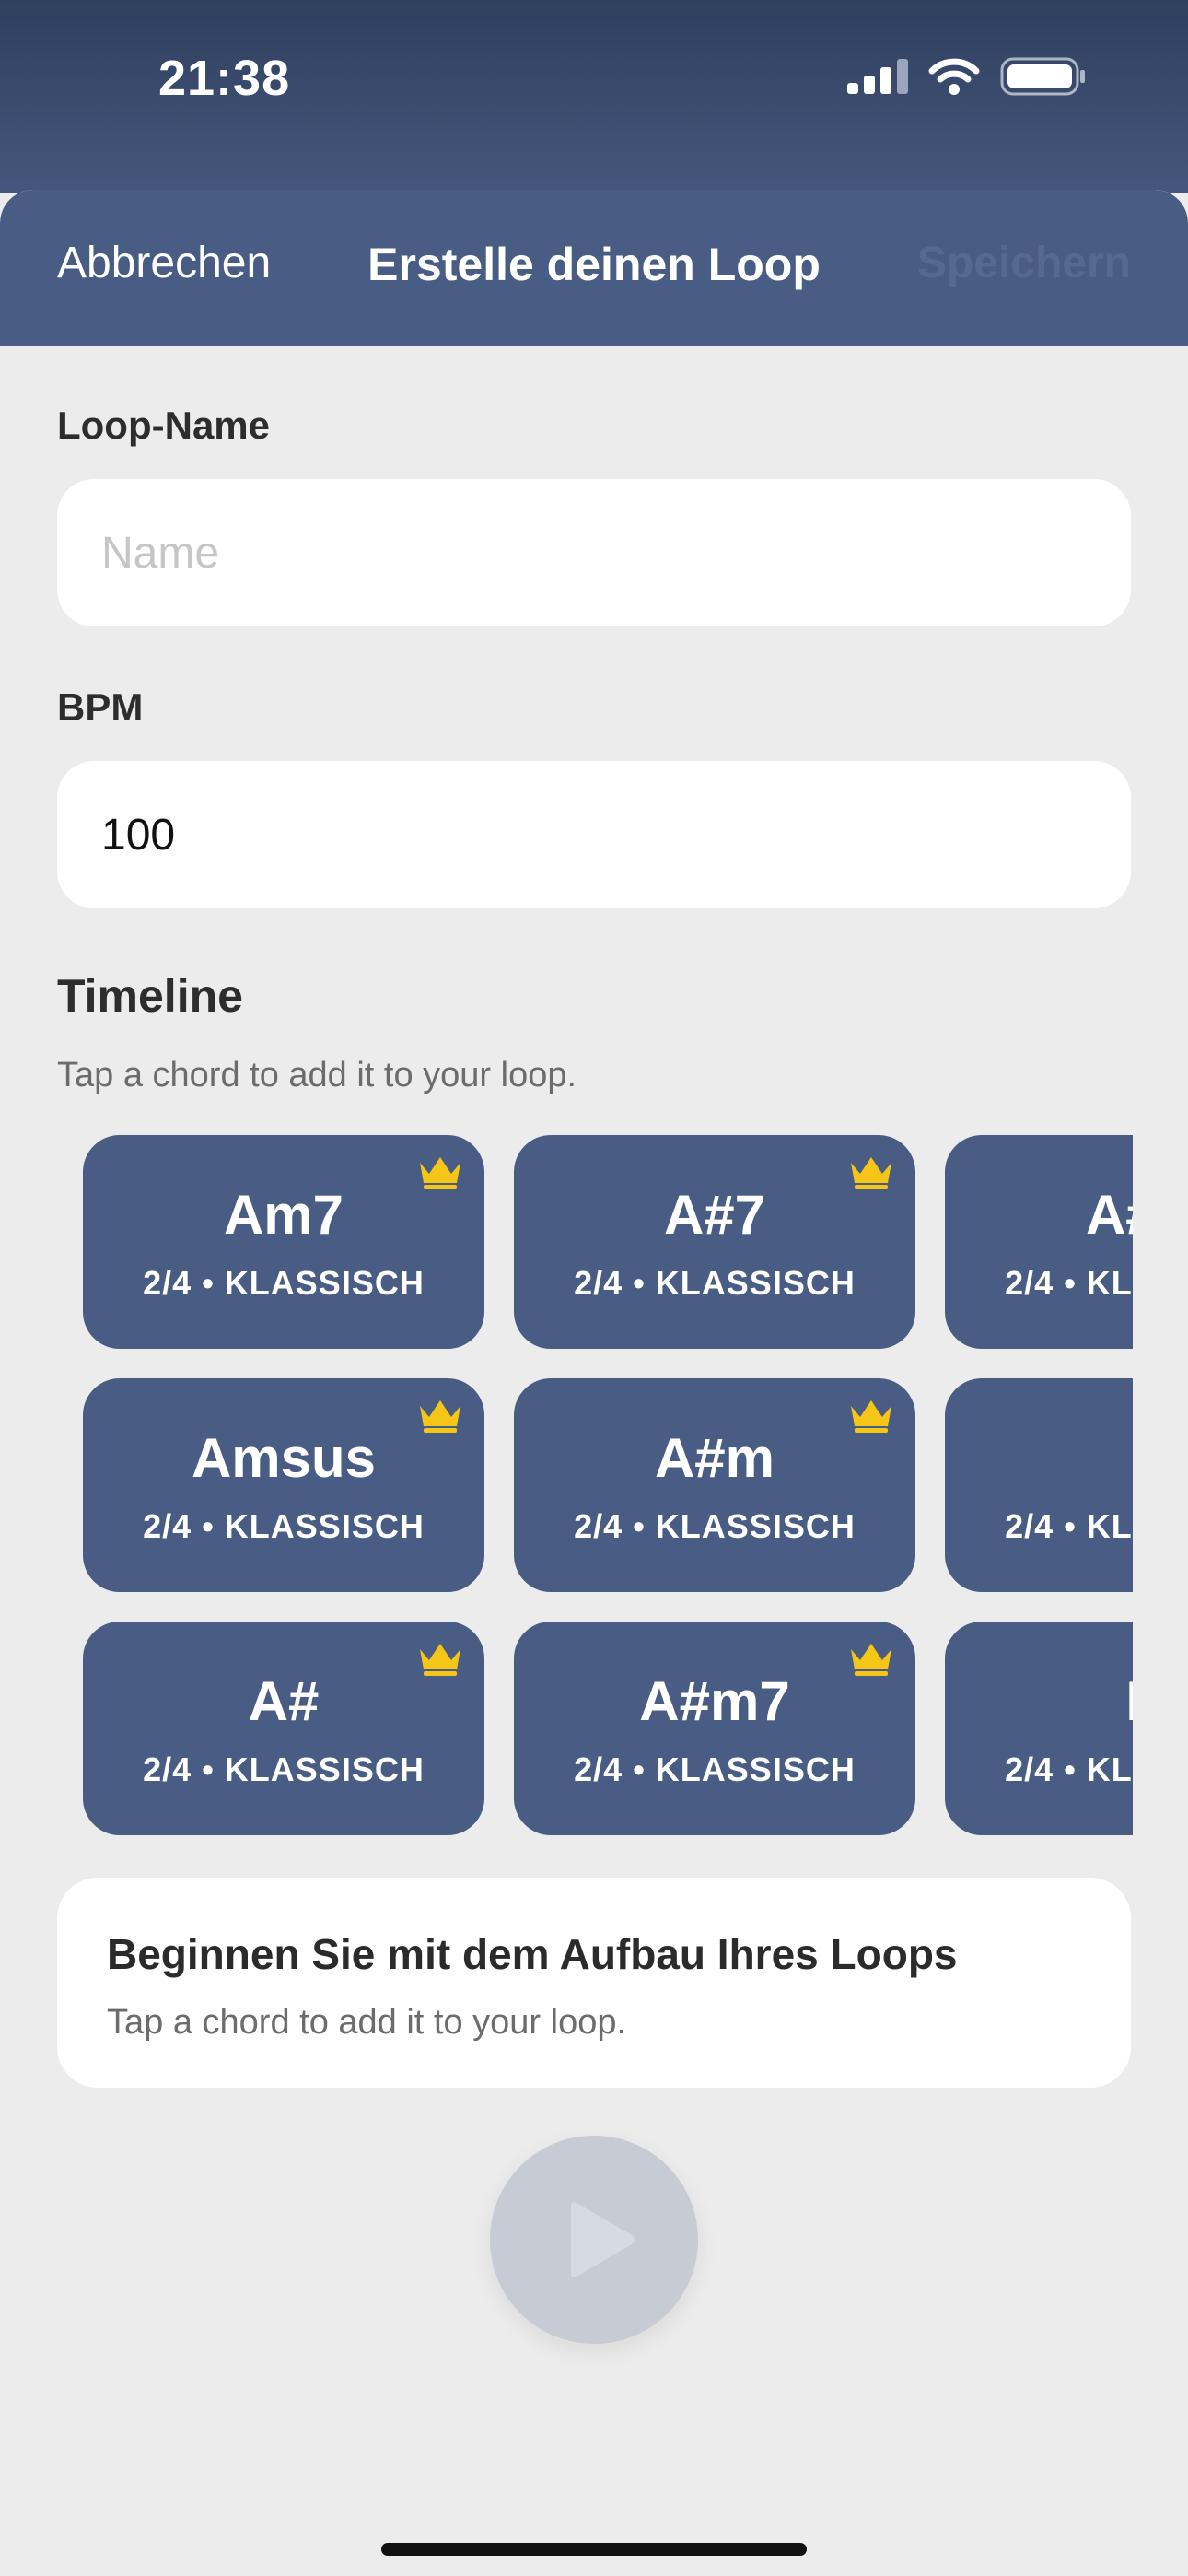  I want to click on chord-button: Am7 2/4 • KLASSISCH, so click(283, 1242).